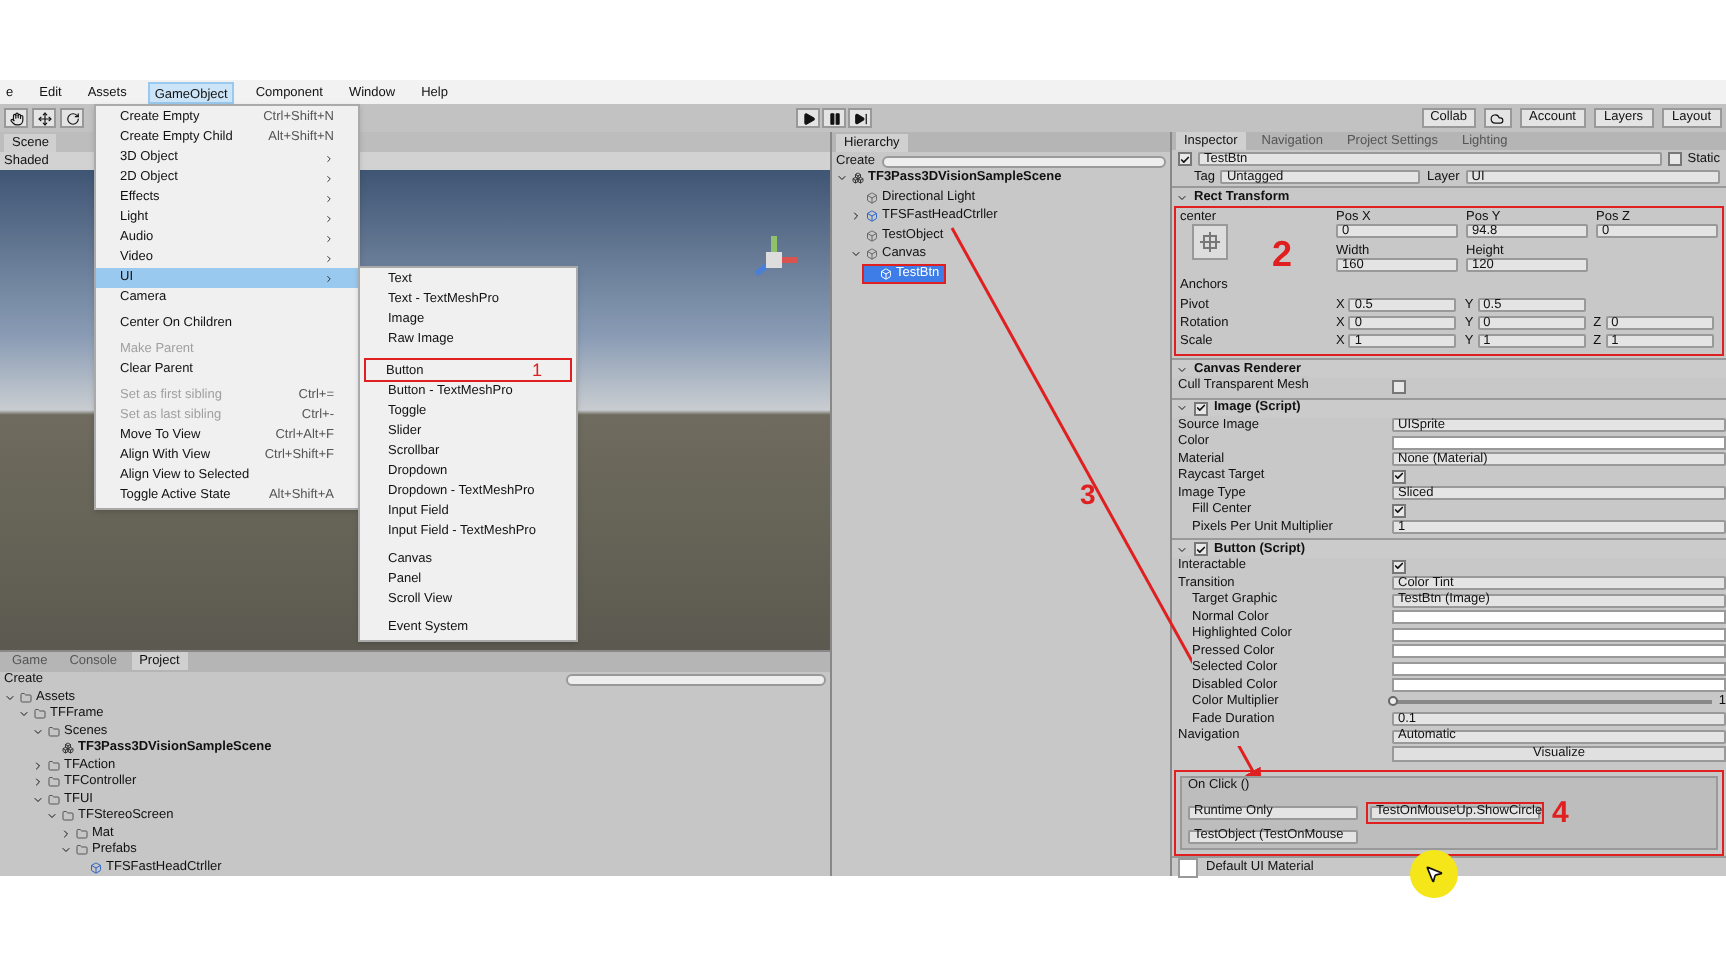 The width and height of the screenshot is (1726, 970). Describe the element at coordinates (808, 118) in the screenshot. I see `play-icon` at that location.